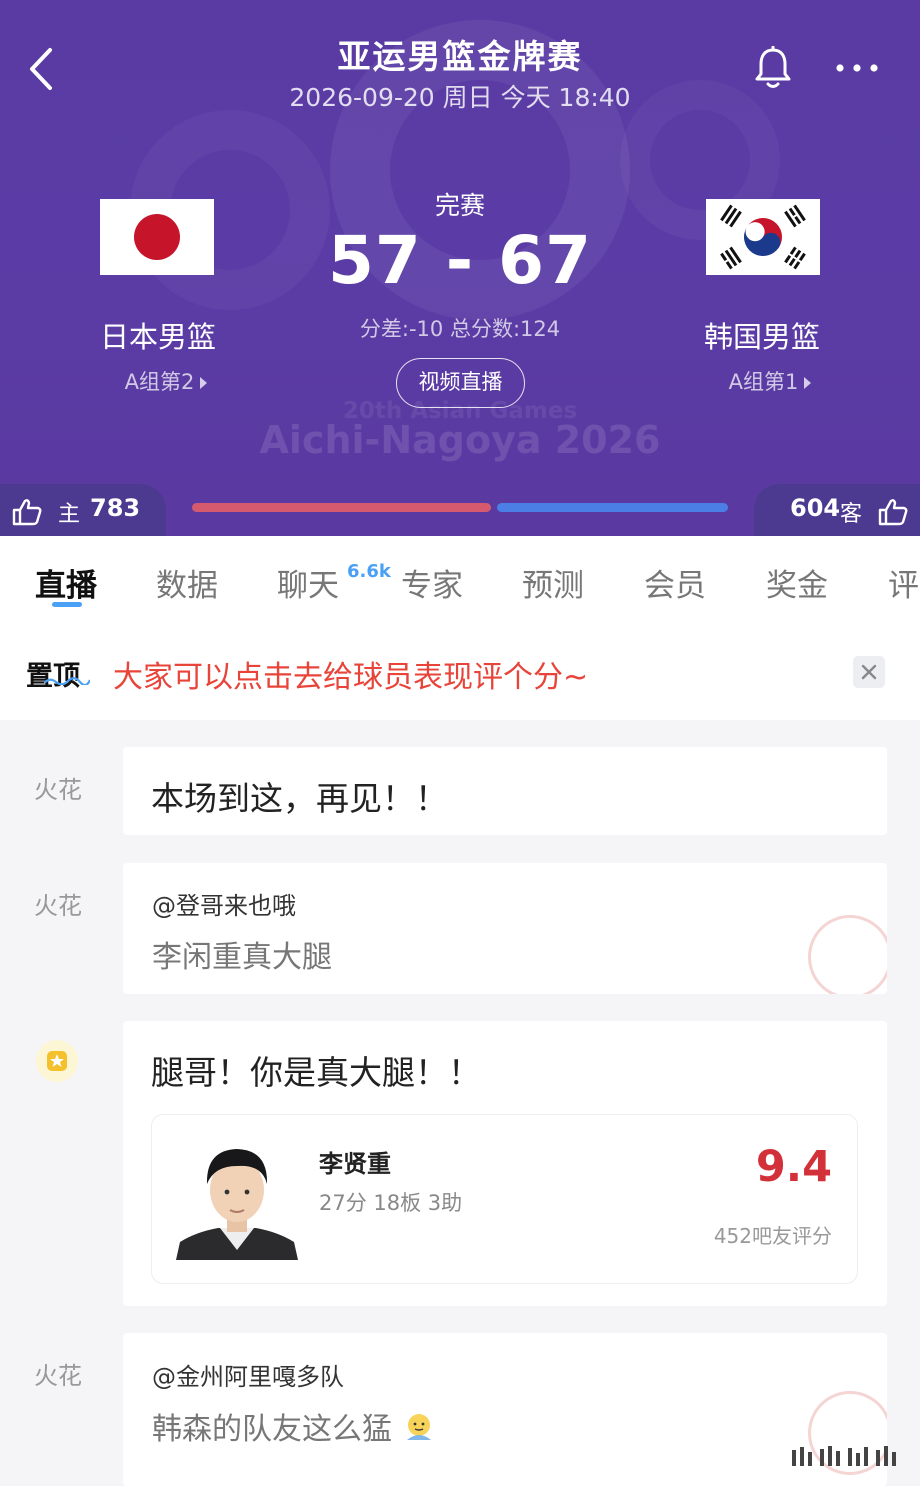 This screenshot has height=1486, width=920. I want to click on player-stats: 27分 18板 3助, so click(391, 1203).